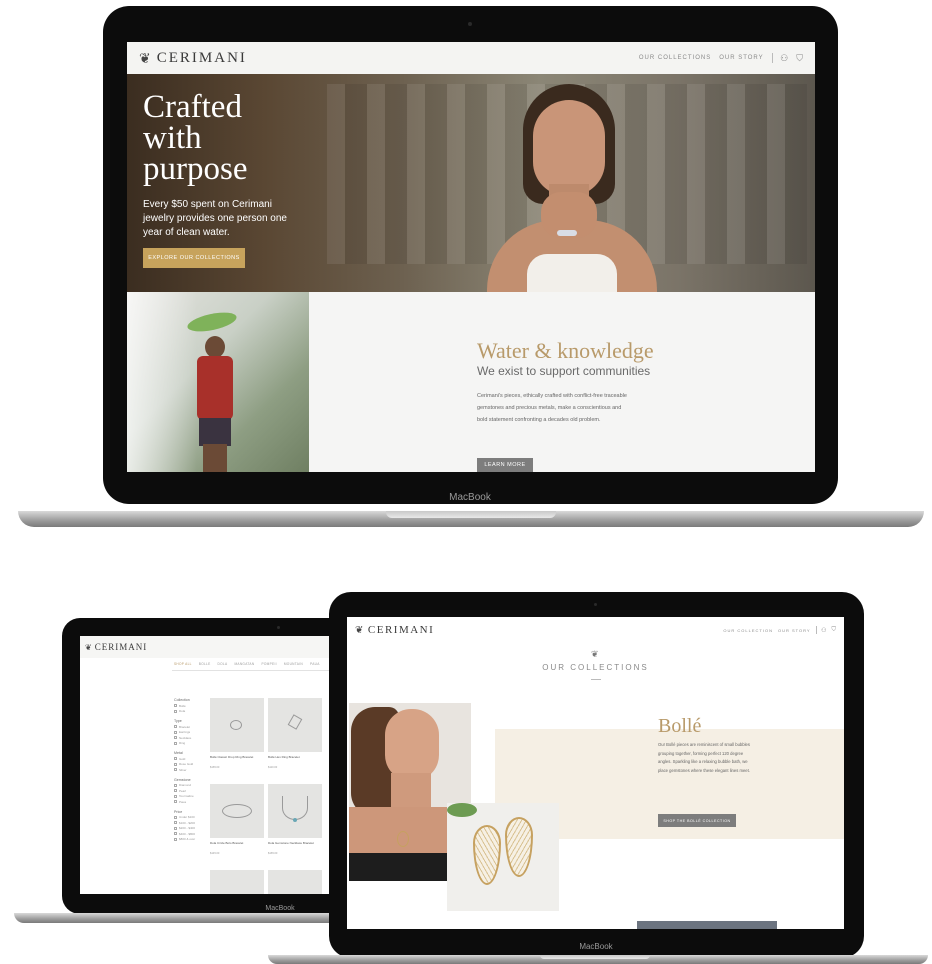 This screenshot has width=932, height=964. I want to click on explore-collections-button: EXPLORE OUR COLLECTIONS, so click(194, 258).